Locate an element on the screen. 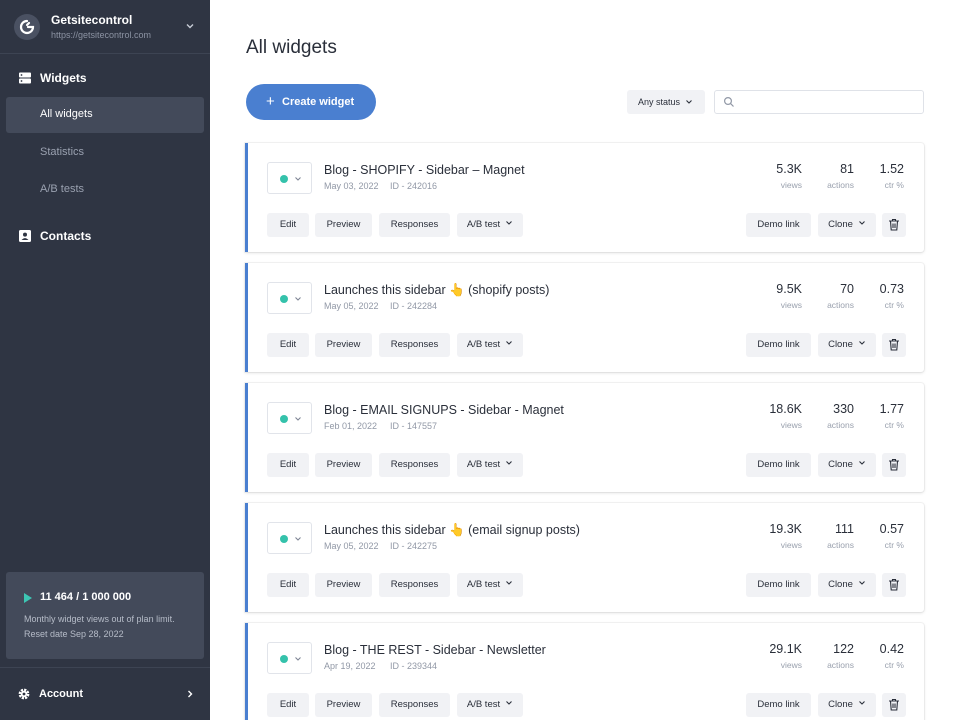 The width and height of the screenshot is (960, 720). stat-ctr: 0.73 ctr % is located at coordinates (874, 296).